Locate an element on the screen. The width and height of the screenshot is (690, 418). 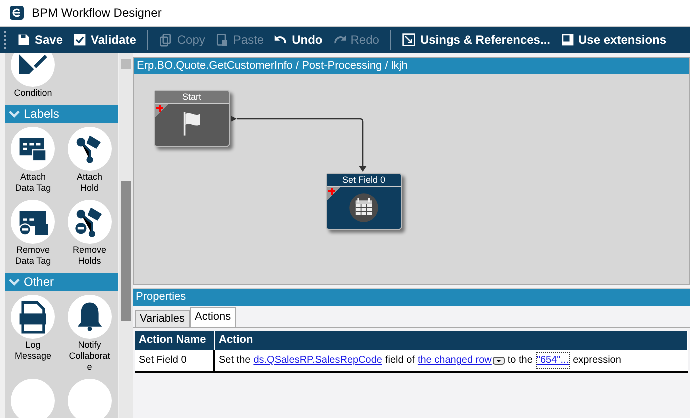
action-text: expression is located at coordinates (597, 361).